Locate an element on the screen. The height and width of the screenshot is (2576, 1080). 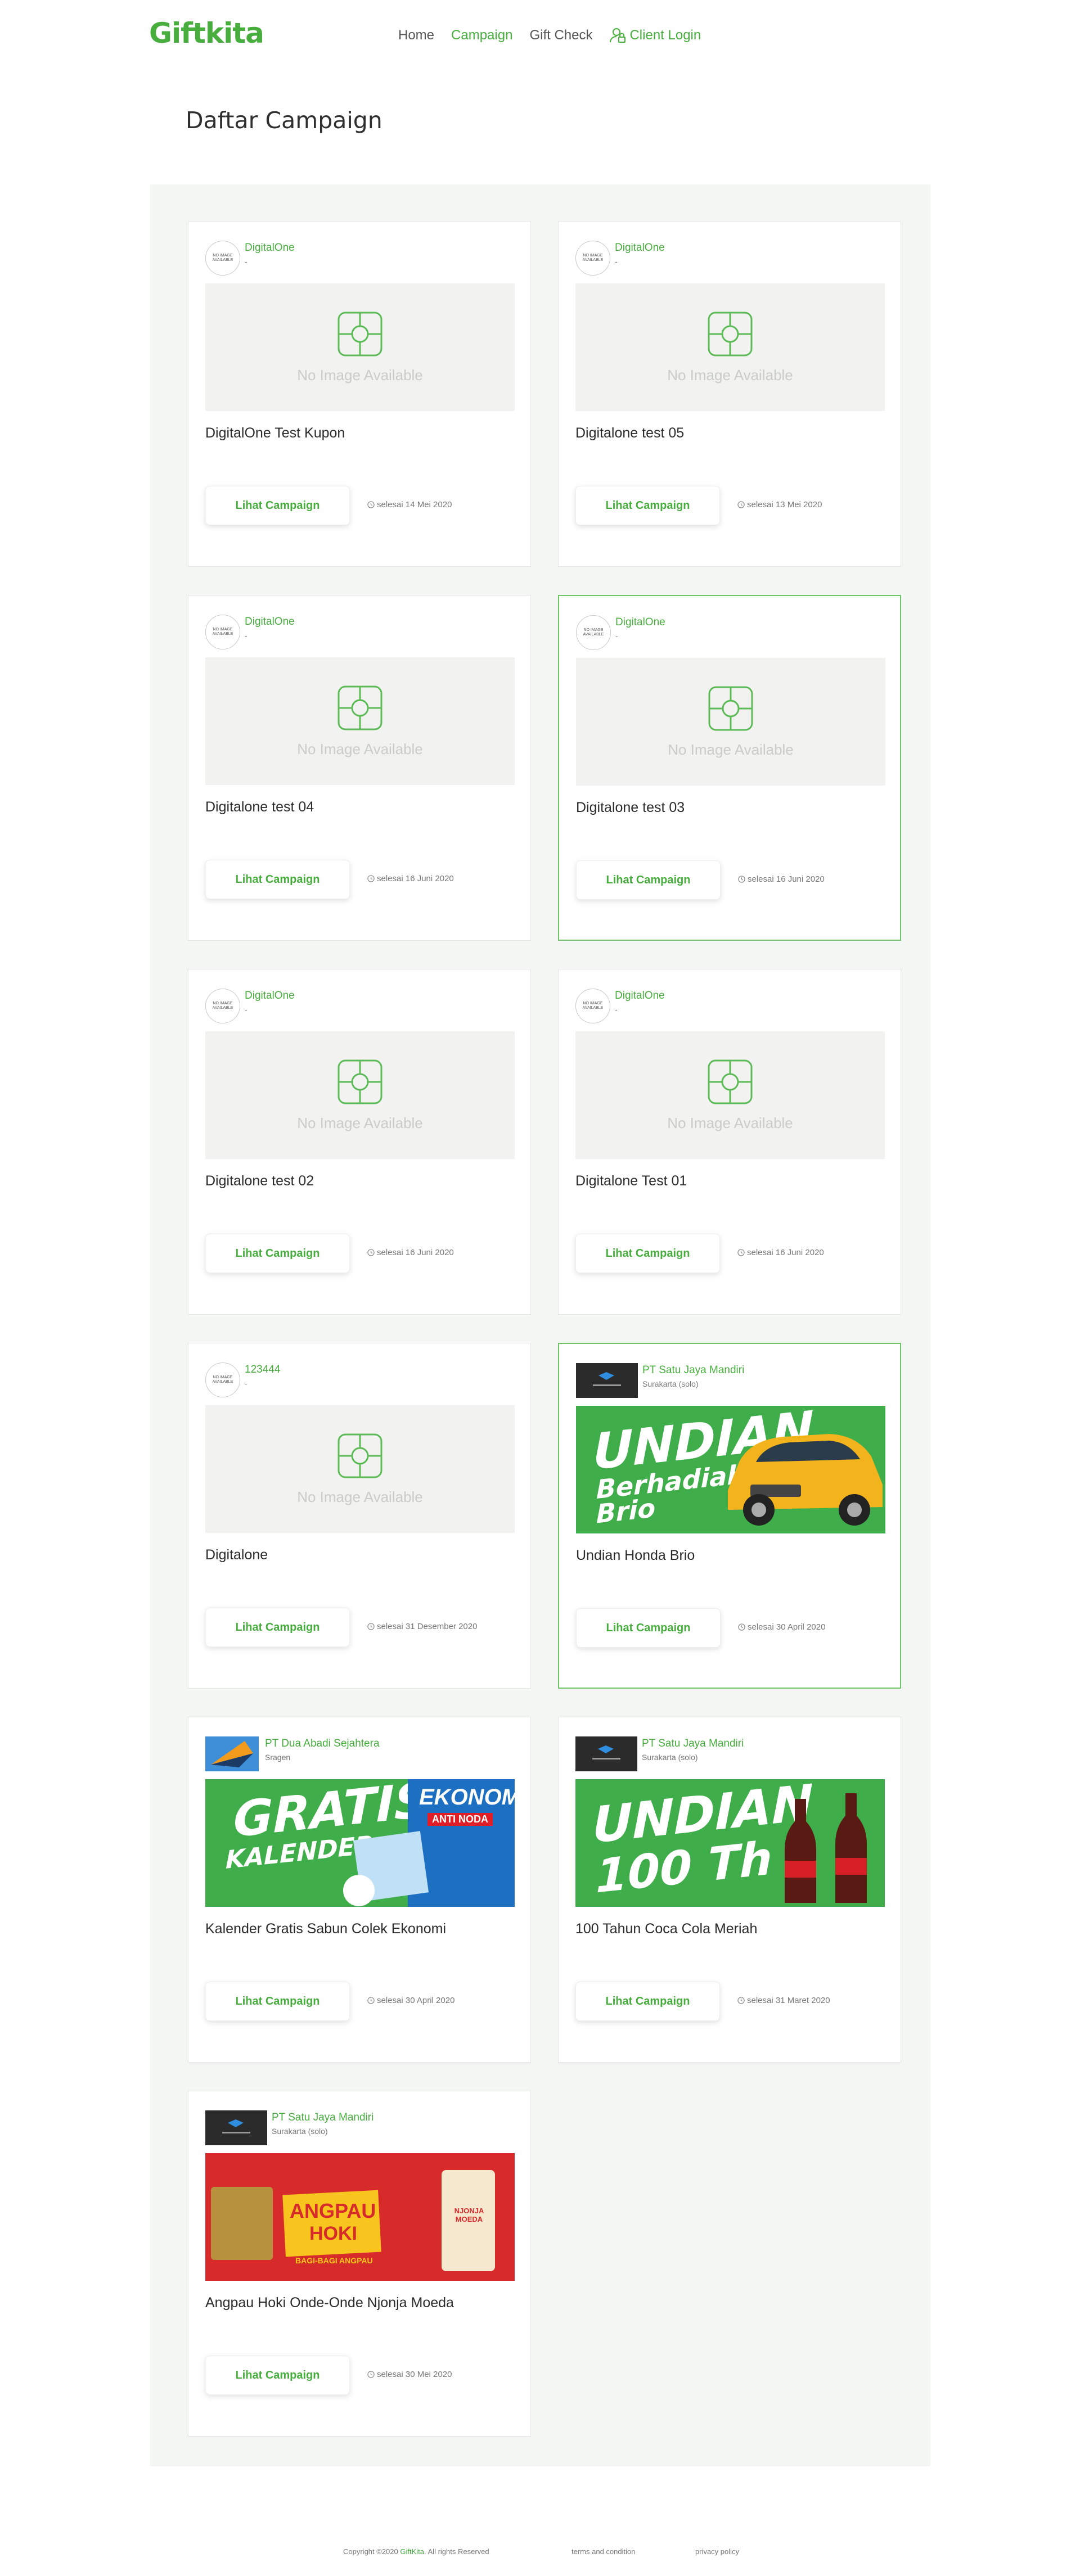
company-logo-icon is located at coordinates (606, 1753).